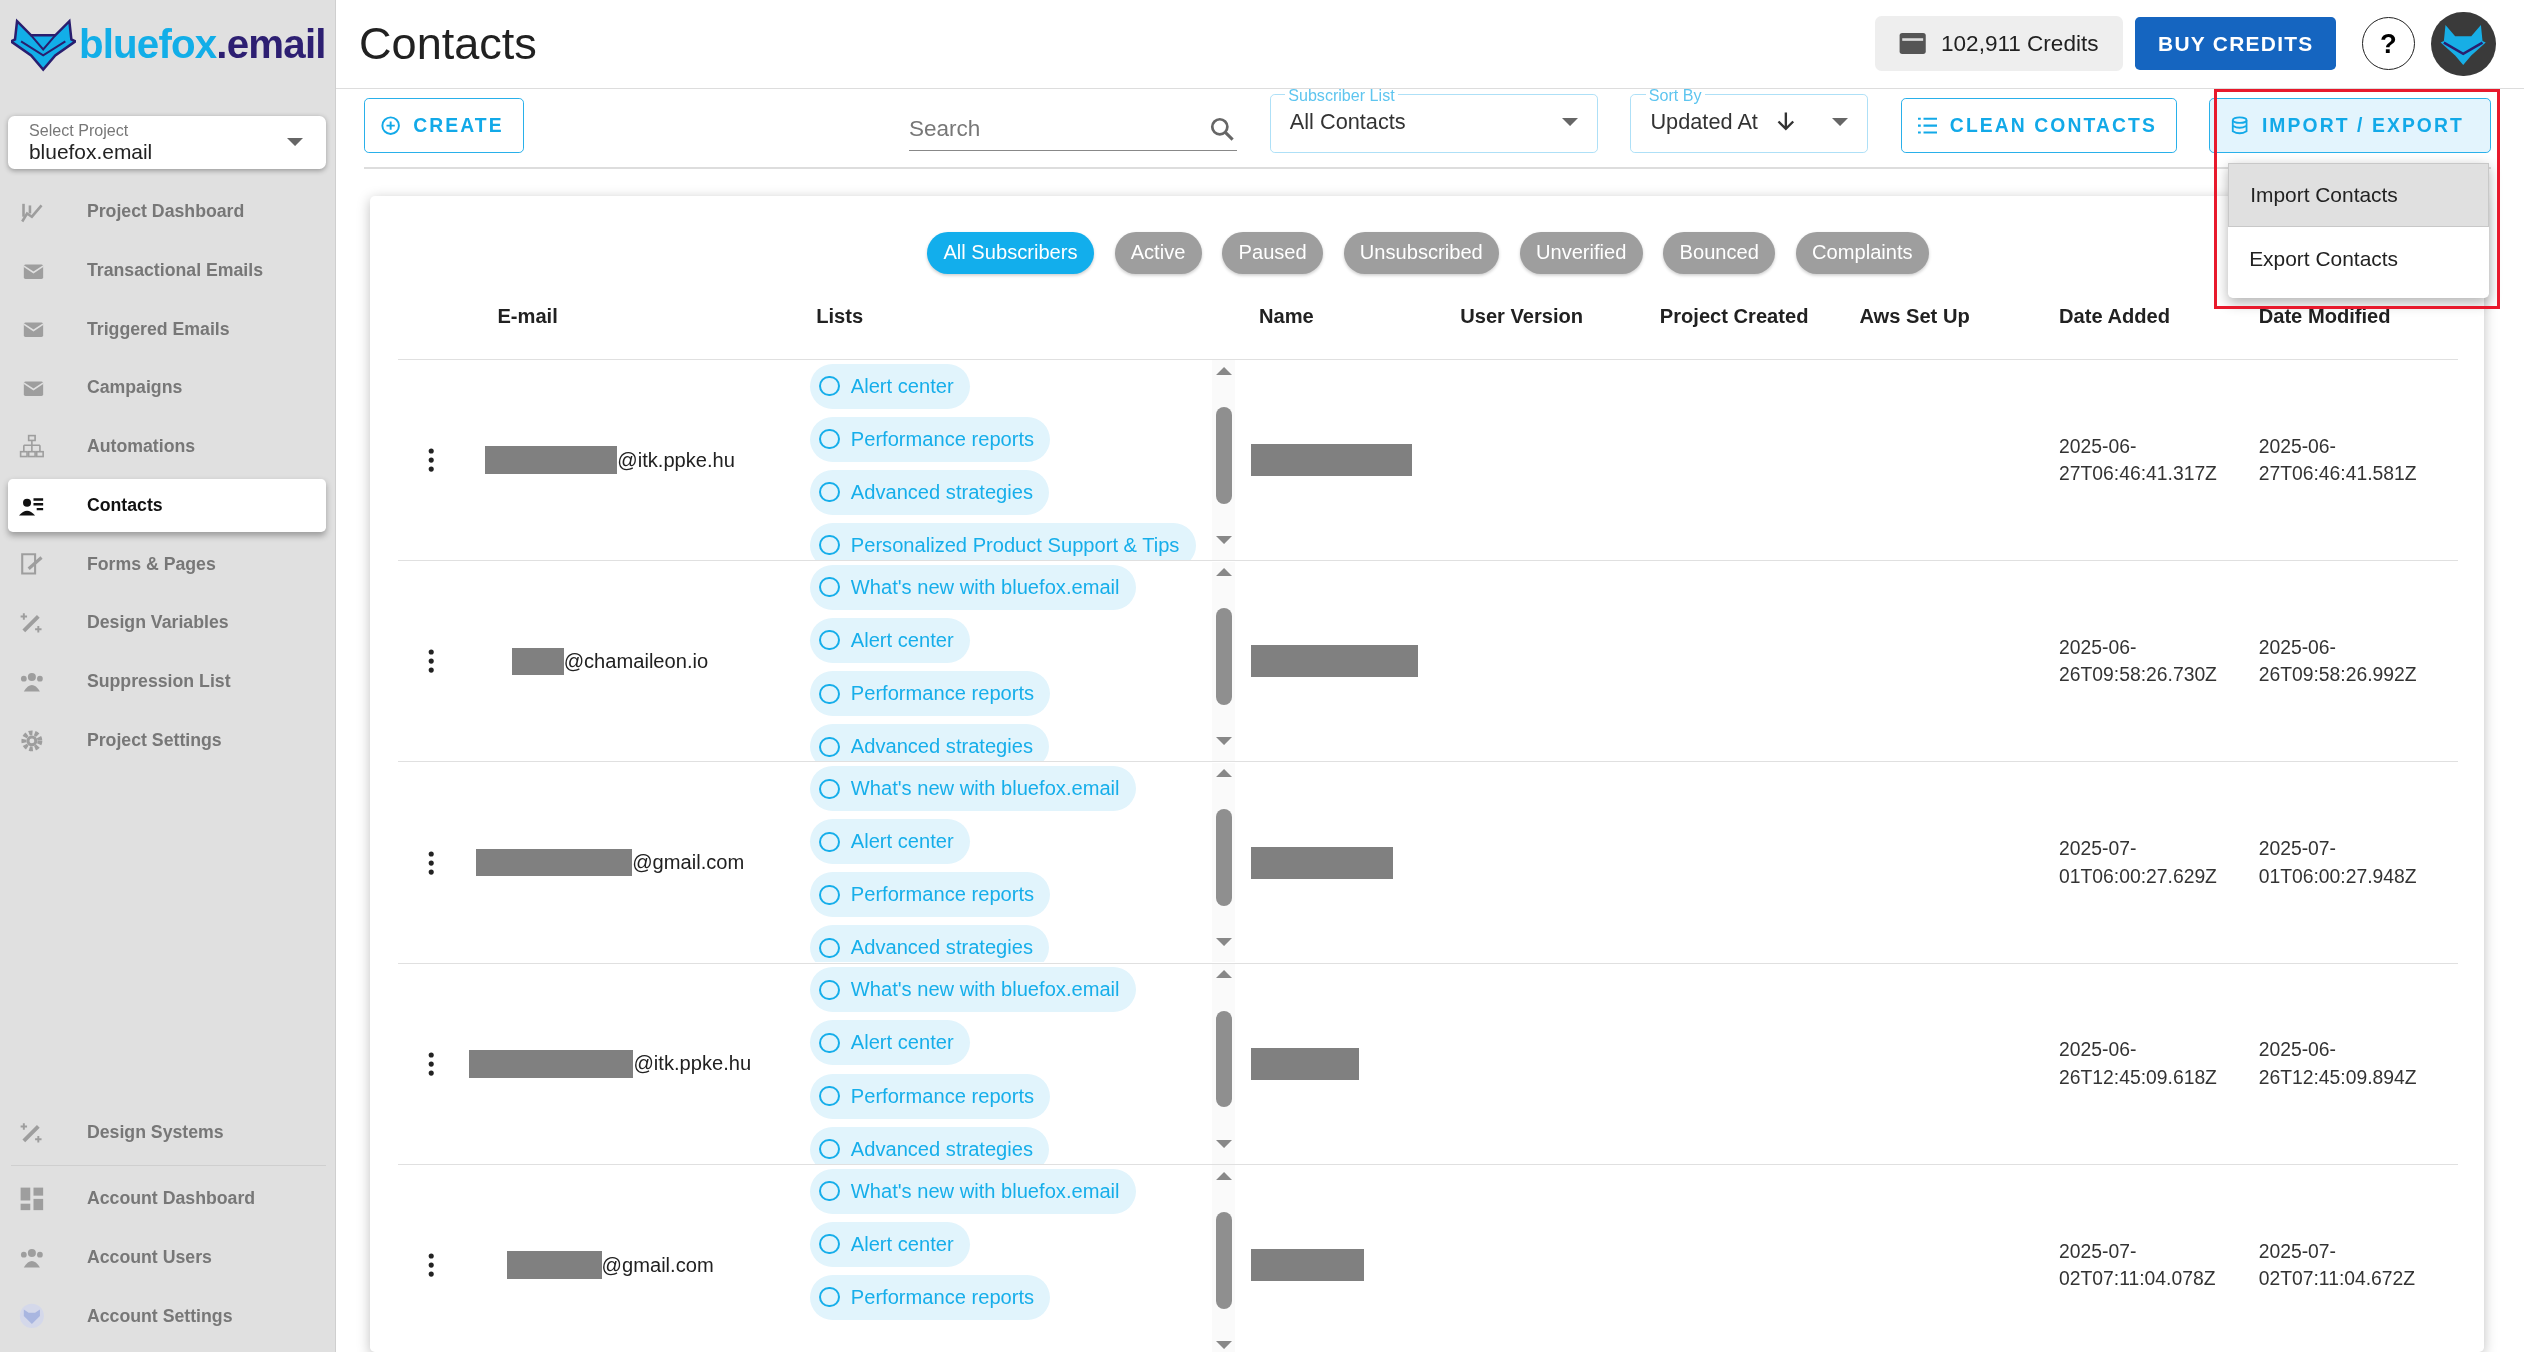 The image size is (2524, 1353). Describe the element at coordinates (1746, 316) in the screenshot. I see `column-header: Project Created` at that location.